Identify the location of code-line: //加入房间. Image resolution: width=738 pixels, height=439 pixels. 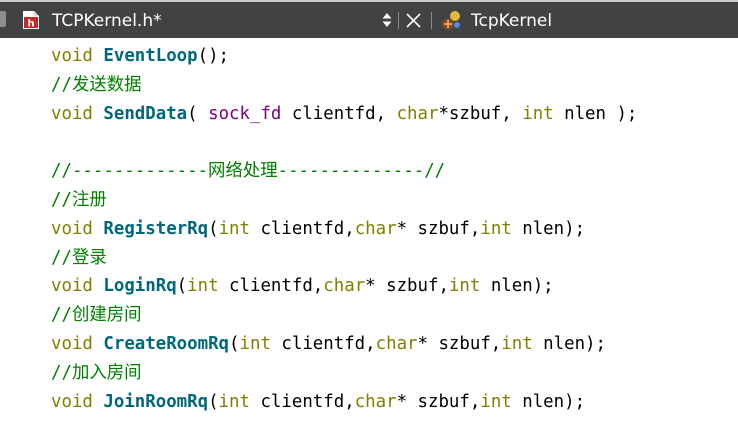
(344, 373).